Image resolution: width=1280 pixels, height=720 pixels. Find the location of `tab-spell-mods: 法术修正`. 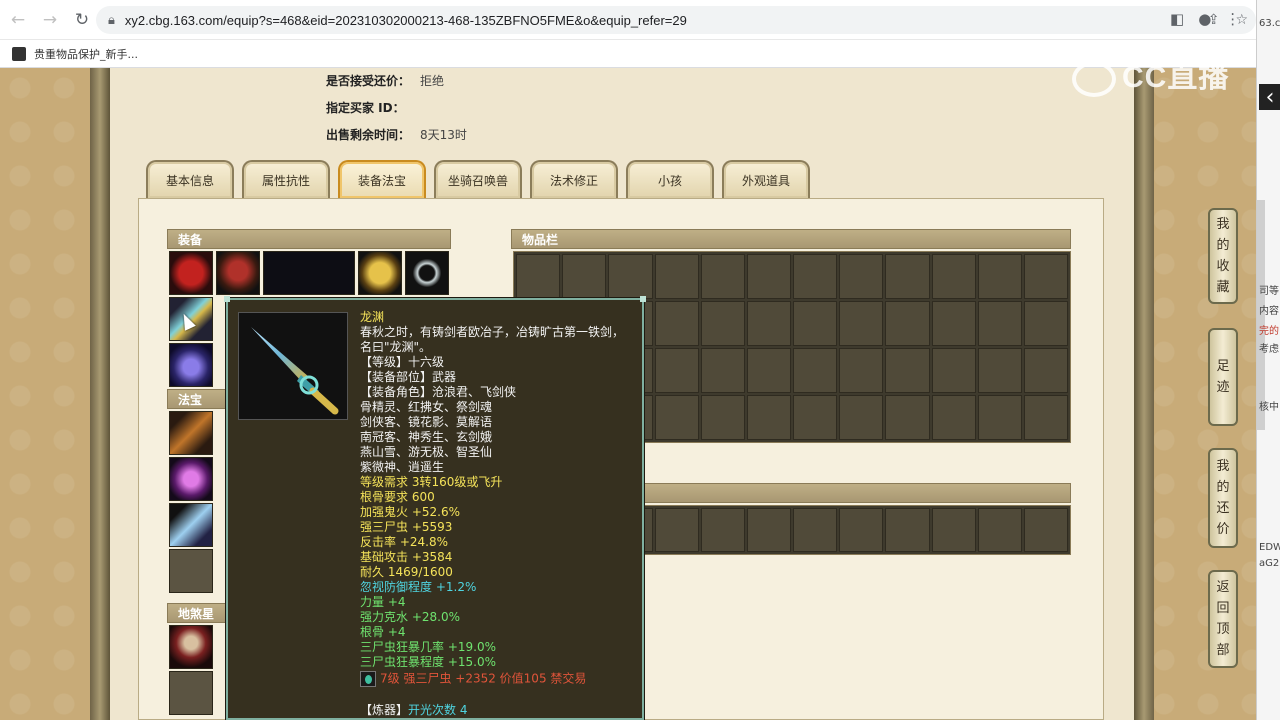

tab-spell-mods: 法术修正 is located at coordinates (574, 179).